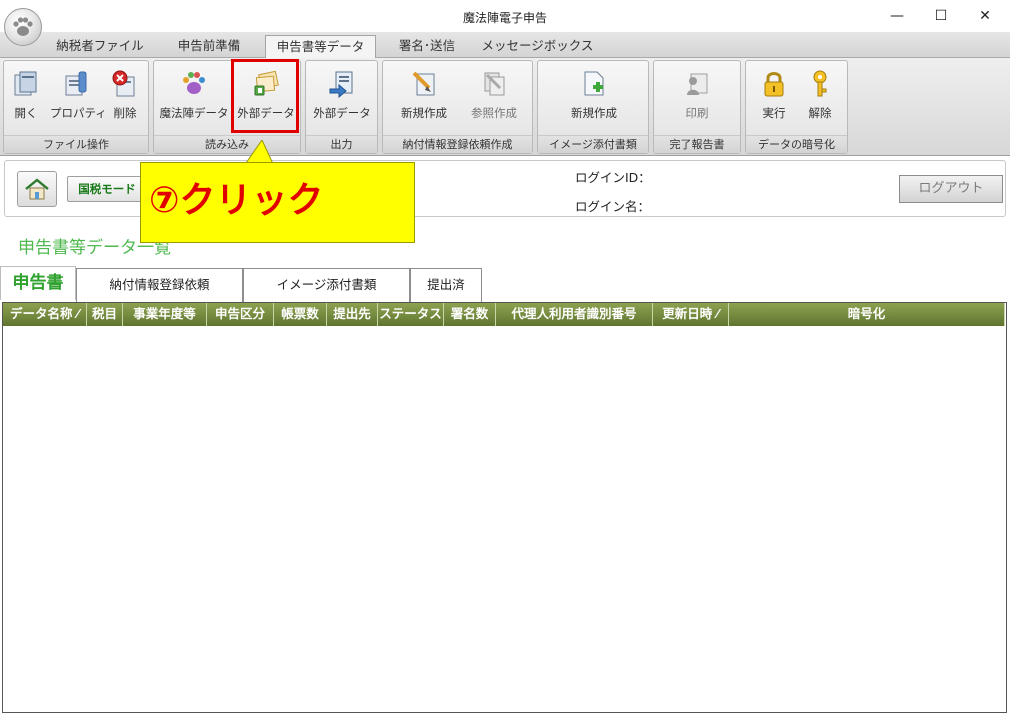 The width and height of the screenshot is (1010, 714). I want to click on menu-tab-bar: 納税者ファイル 申告前準備 申告書等データ 署名･送信 メッセージボックス, so click(505, 45).